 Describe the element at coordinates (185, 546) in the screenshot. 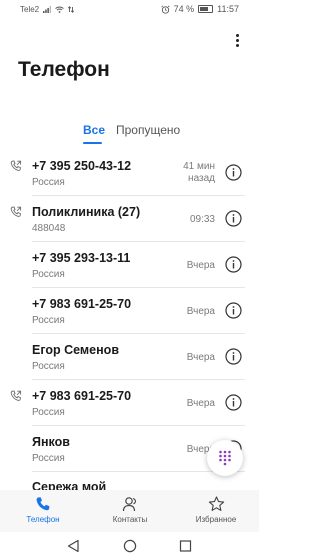

I see `recents-icon` at that location.